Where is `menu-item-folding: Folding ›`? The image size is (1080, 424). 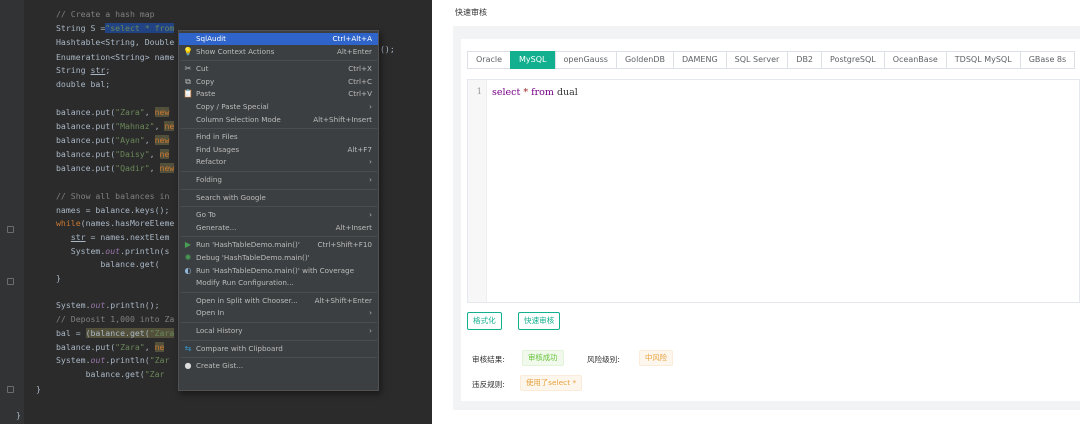 menu-item-folding: Folding › is located at coordinates (278, 180).